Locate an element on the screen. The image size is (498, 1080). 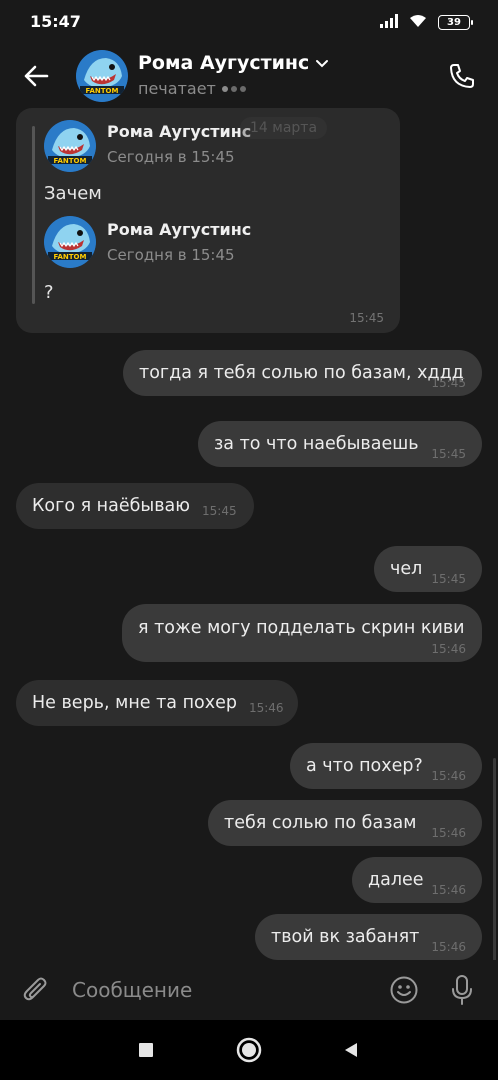
attach-button is located at coordinates (36, 990).